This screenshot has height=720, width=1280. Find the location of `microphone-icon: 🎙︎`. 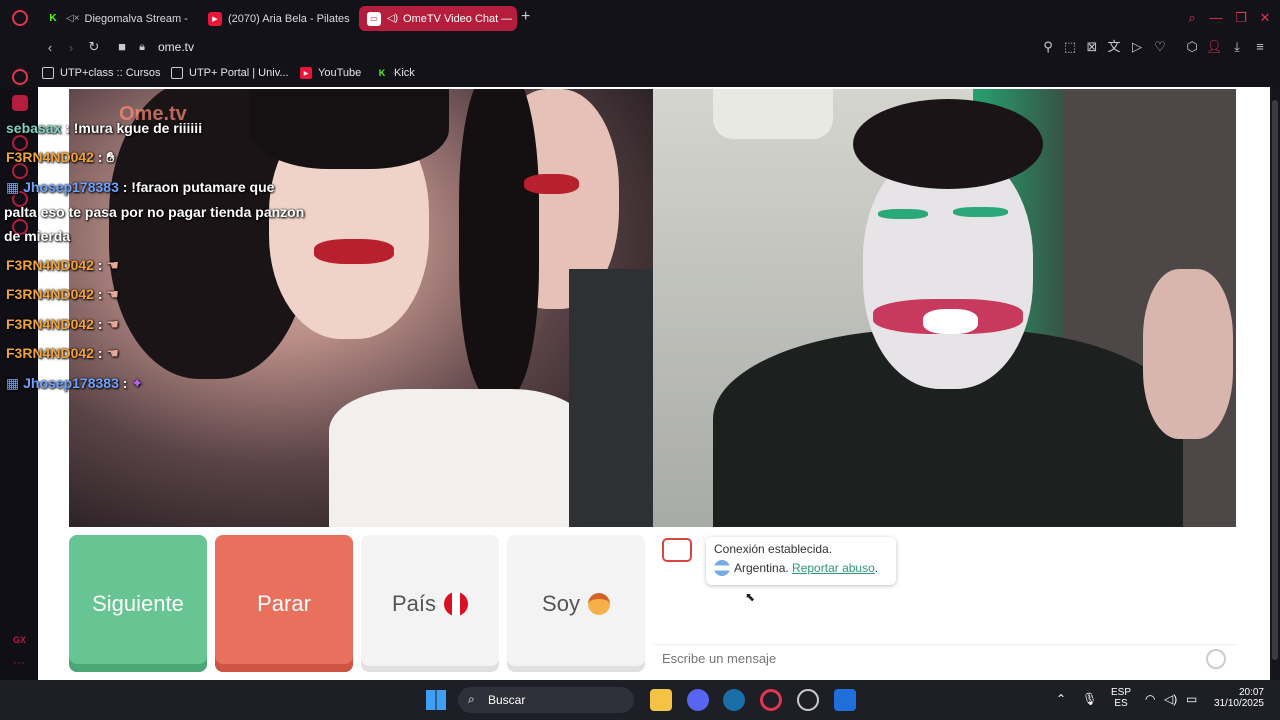

microphone-icon: 🎙︎ is located at coordinates (1089, 699).